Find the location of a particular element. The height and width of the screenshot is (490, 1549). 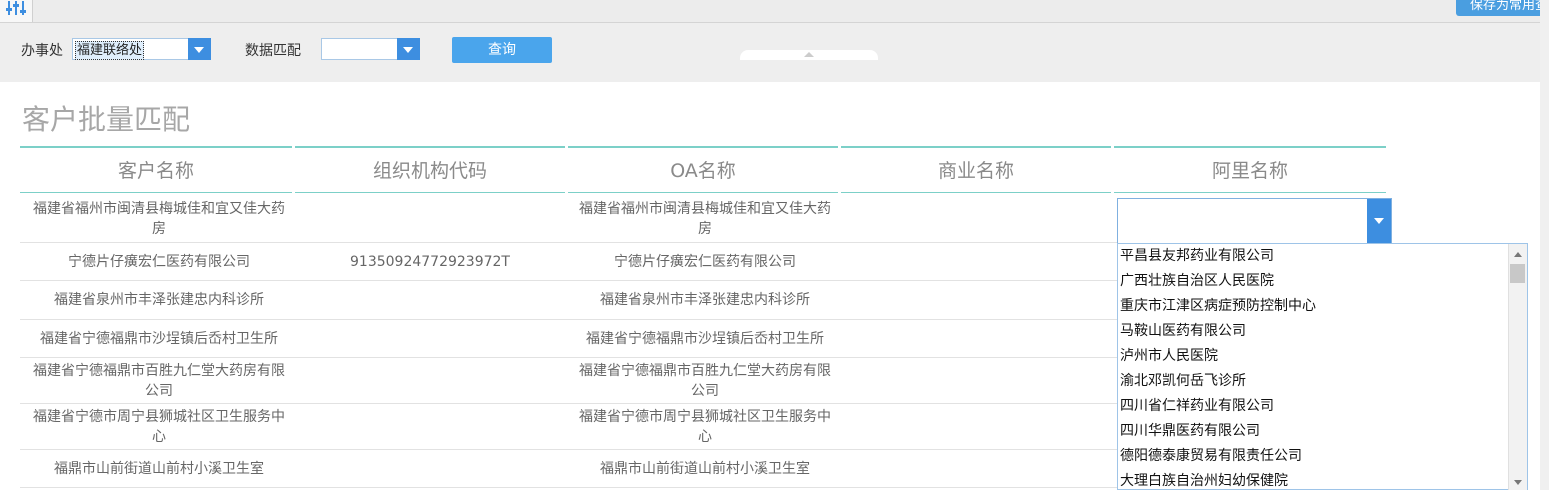

query-button: 查询 is located at coordinates (502, 50).